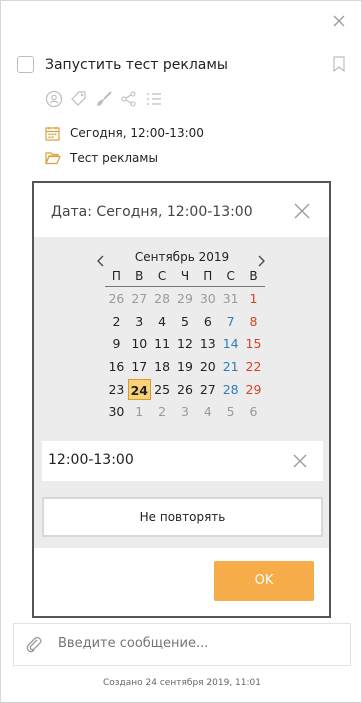 Image resolution: width=362 pixels, height=703 pixels. What do you see at coordinates (91, 460) in the screenshot?
I see `time-range-value: 12:00-13:00` at bounding box center [91, 460].